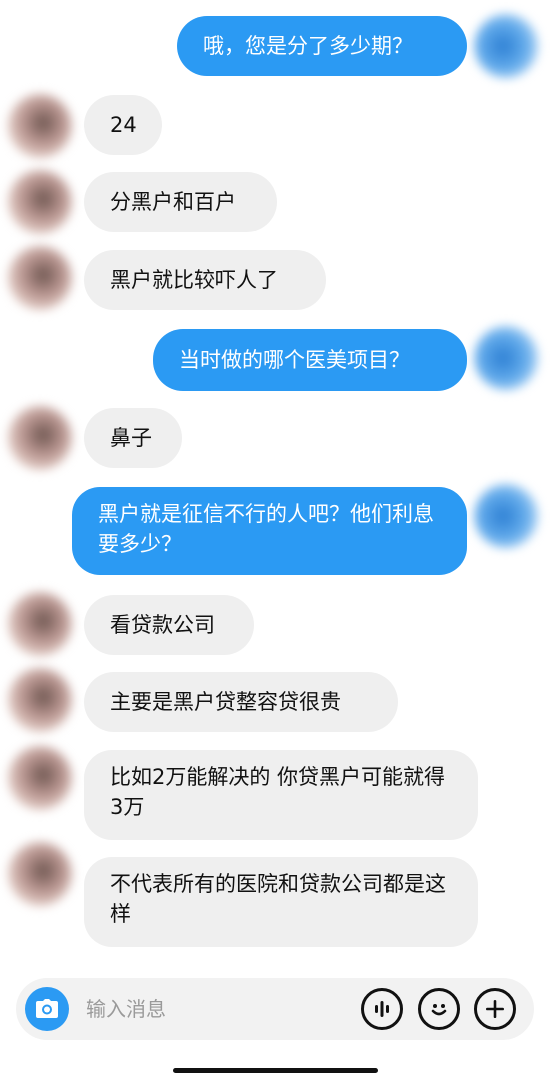  What do you see at coordinates (275, 1070) in the screenshot?
I see `home-indicator` at bounding box center [275, 1070].